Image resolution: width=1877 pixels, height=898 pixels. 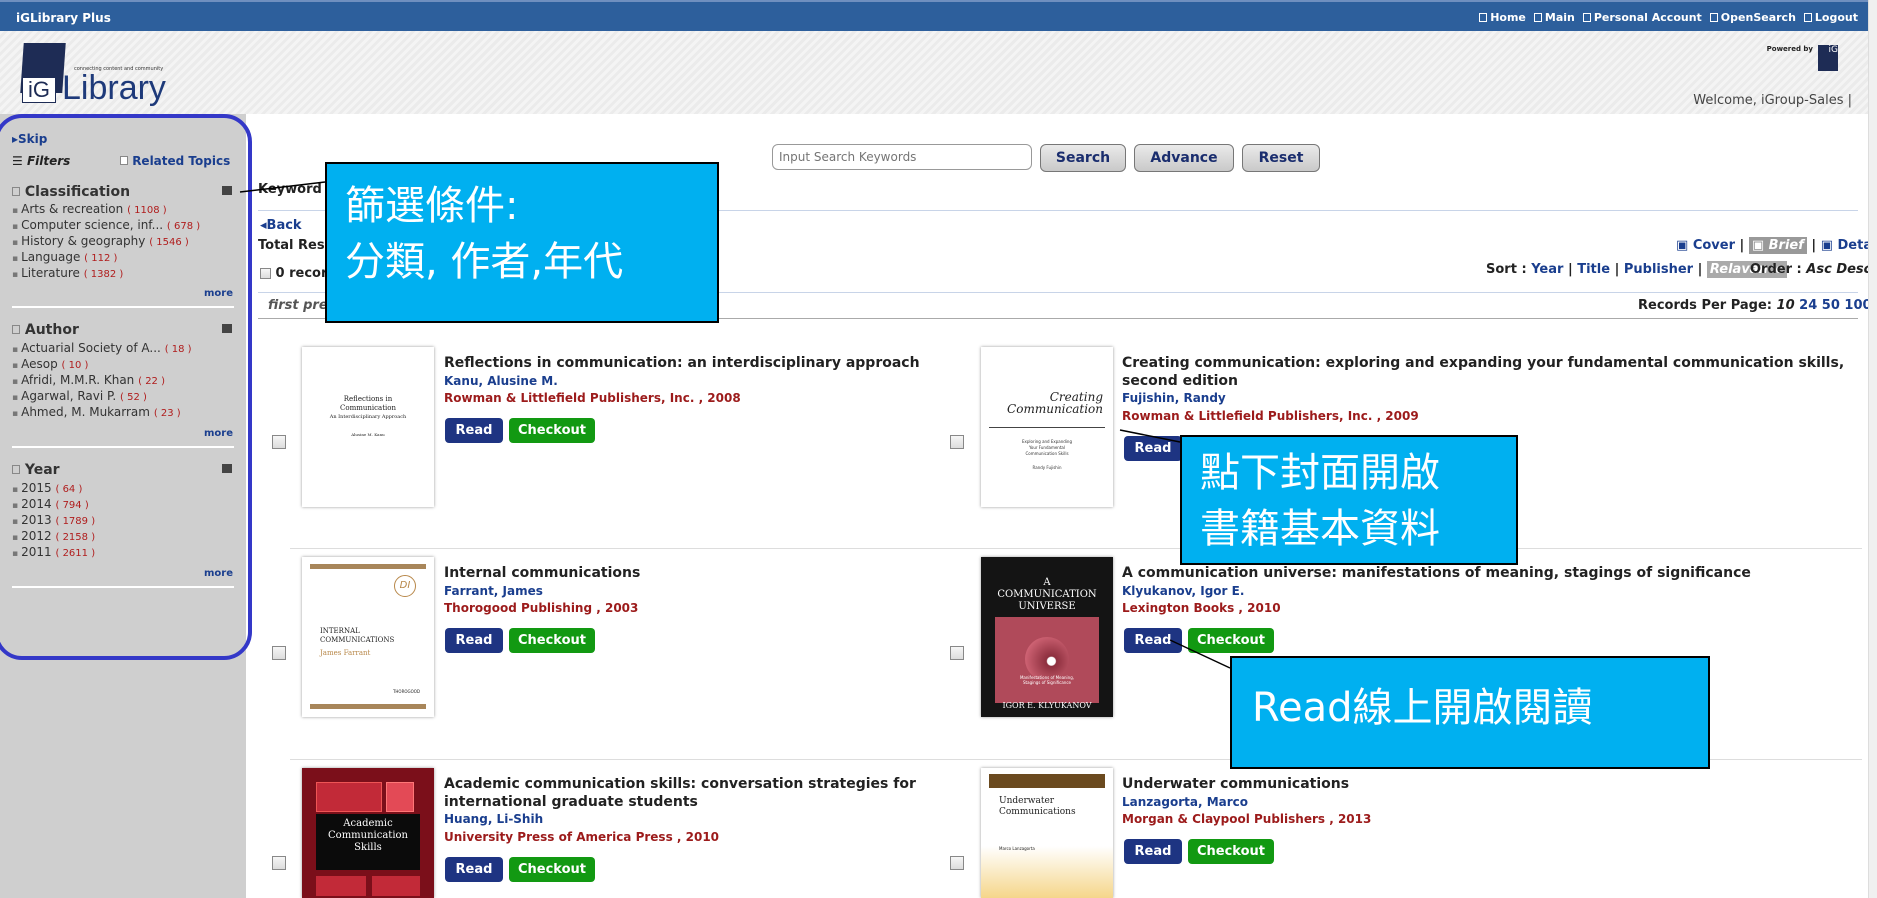 I want to click on callout-filters: 篩選條件: 分類, 作者,年代, so click(x=522, y=242).